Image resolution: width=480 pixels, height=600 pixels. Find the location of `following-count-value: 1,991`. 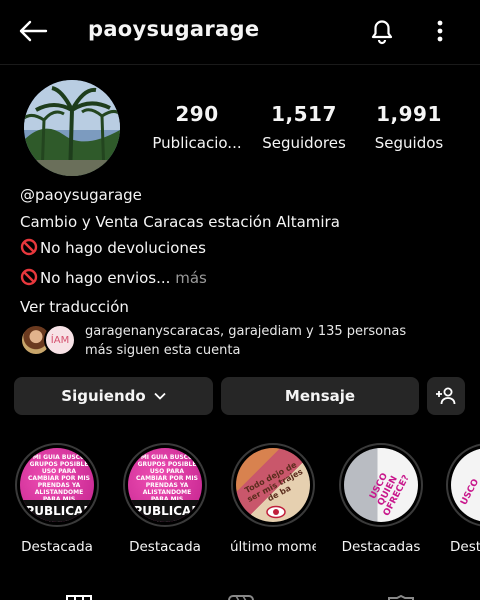

following-count-value: 1,991 is located at coordinates (409, 114).